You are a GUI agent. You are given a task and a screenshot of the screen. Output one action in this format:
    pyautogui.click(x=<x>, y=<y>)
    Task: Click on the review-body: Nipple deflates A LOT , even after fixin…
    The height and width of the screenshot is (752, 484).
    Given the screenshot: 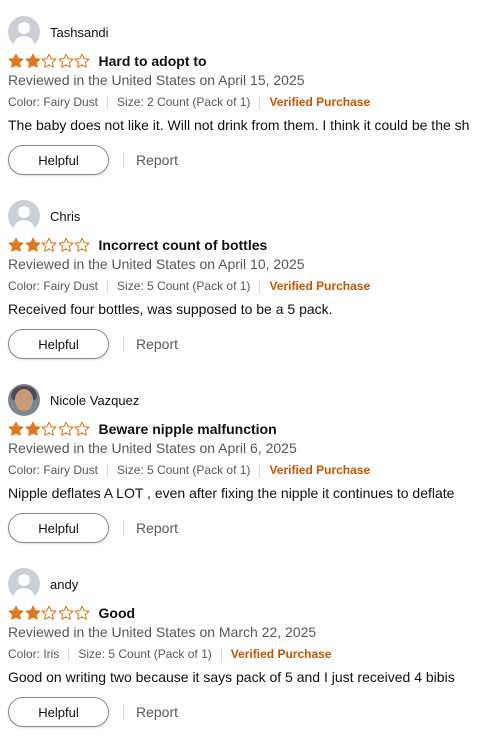 What is the action you would take?
    pyautogui.click(x=231, y=493)
    